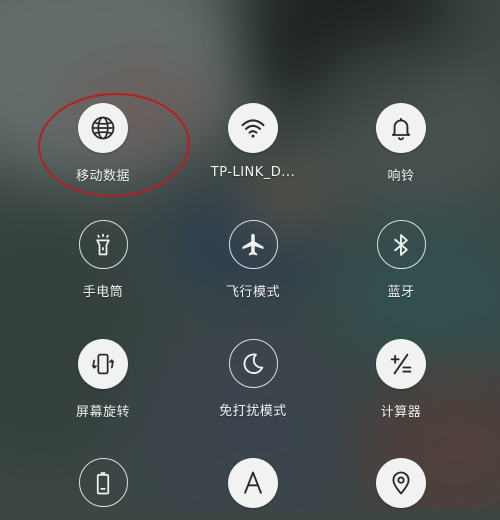 This screenshot has height=520, width=500. I want to click on tile-location, so click(401, 489).